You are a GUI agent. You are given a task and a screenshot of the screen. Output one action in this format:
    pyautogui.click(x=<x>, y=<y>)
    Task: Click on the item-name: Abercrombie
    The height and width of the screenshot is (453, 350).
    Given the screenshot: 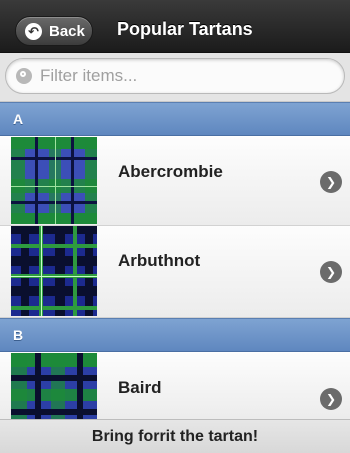 What is the action you would take?
    pyautogui.click(x=170, y=171)
    